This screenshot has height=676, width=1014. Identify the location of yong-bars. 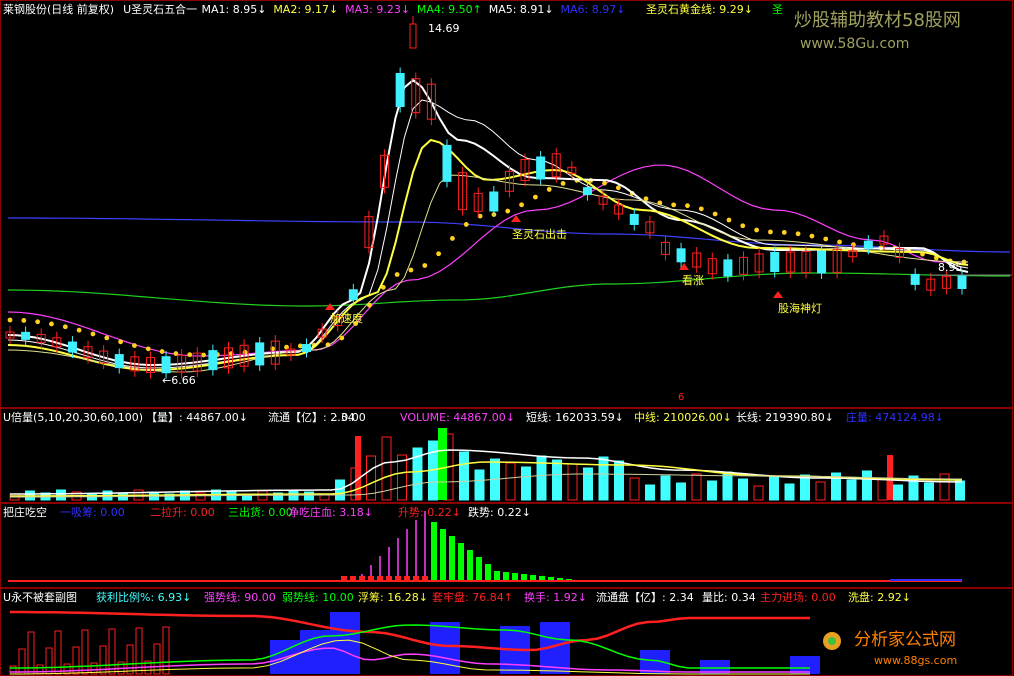
(414, 643).